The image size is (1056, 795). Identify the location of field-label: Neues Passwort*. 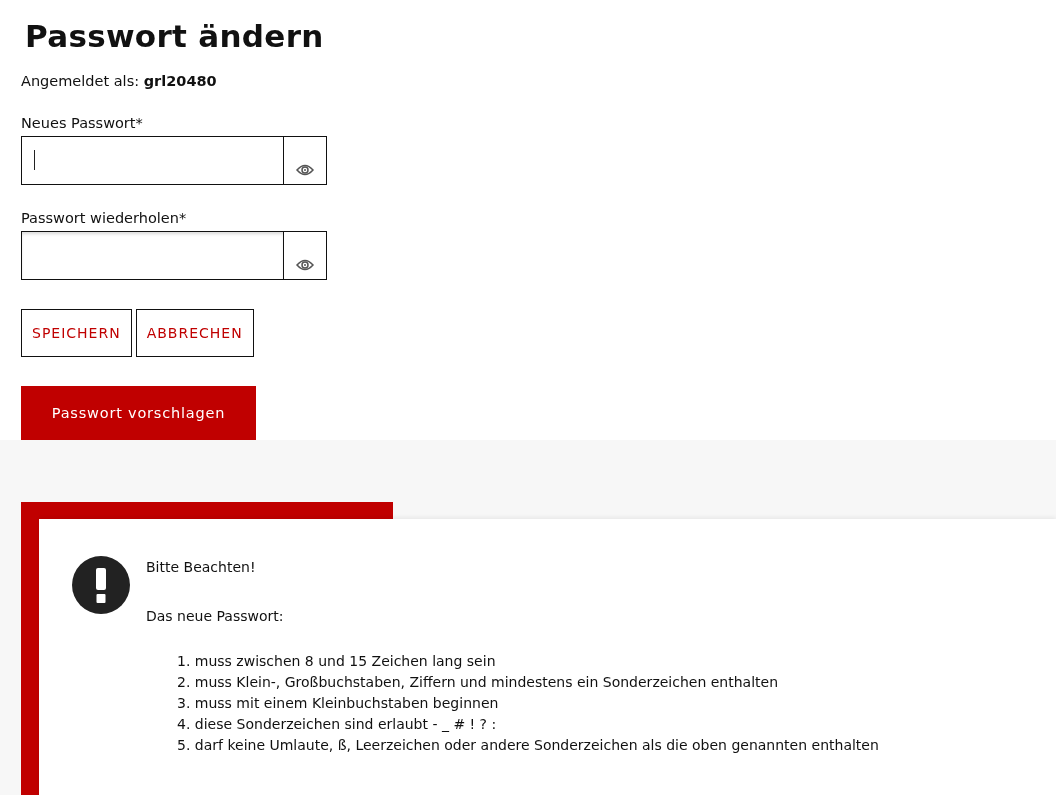
(82, 123).